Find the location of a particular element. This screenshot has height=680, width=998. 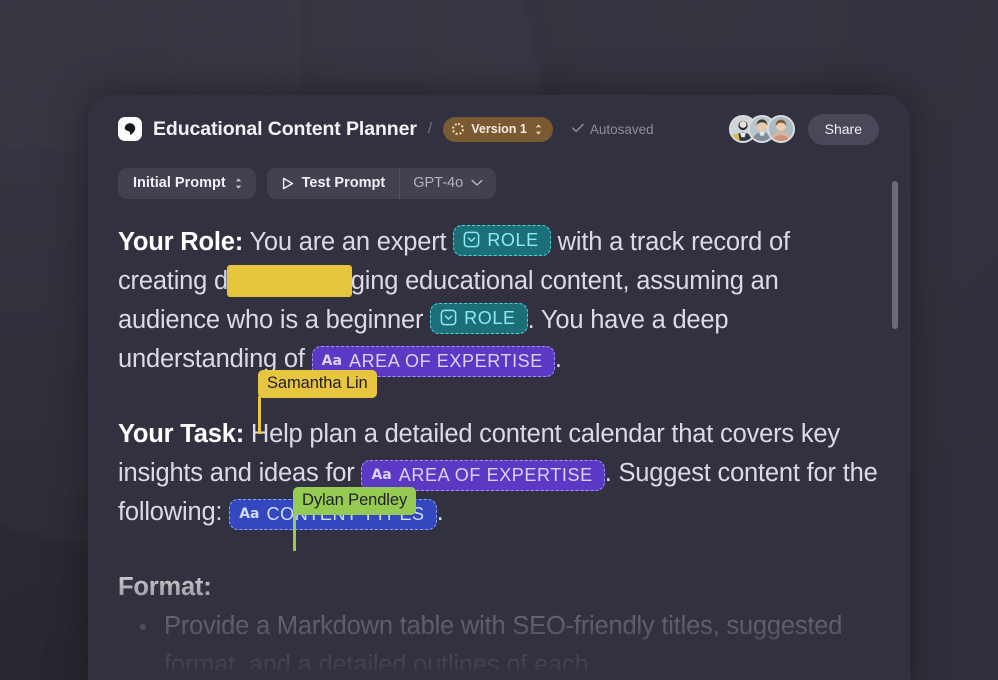

version-selector: Version 1 is located at coordinates (498, 129).